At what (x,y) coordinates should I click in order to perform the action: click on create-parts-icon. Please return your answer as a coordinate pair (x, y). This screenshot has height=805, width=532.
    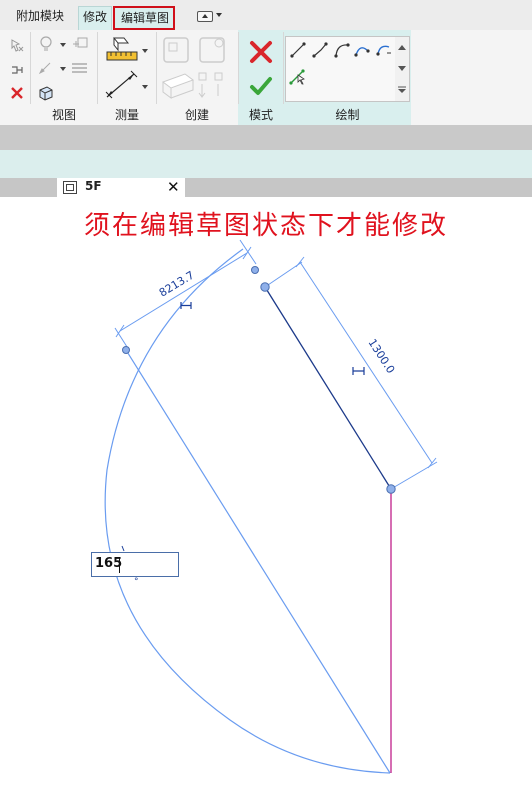
    Looking at the image, I should click on (177, 86).